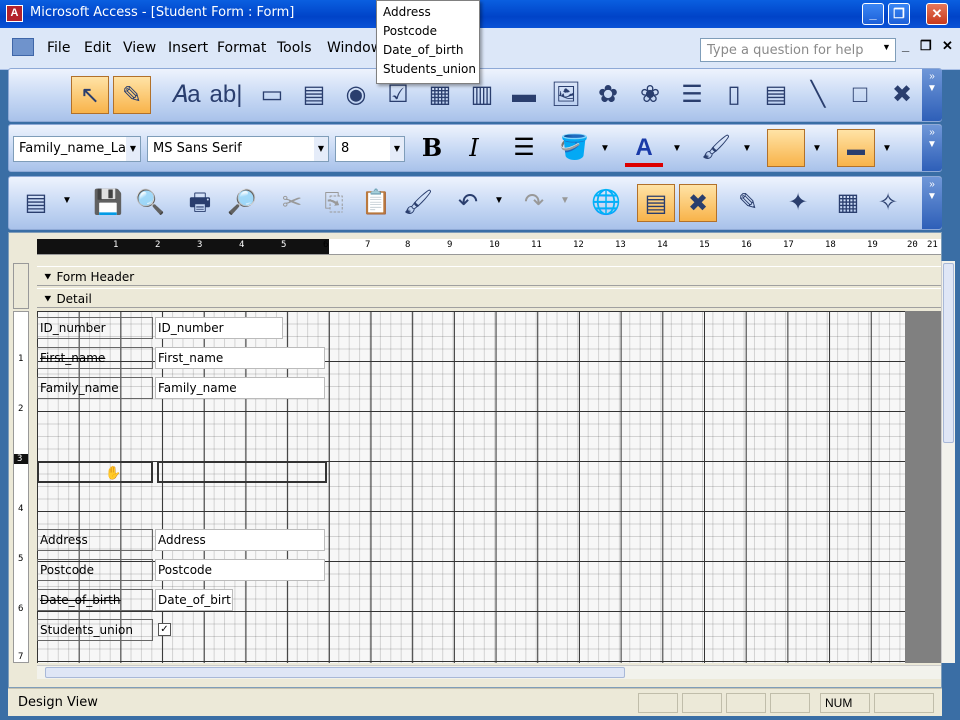 The height and width of the screenshot is (720, 960). I want to click on empty-label-placeholder, so click(95, 472).